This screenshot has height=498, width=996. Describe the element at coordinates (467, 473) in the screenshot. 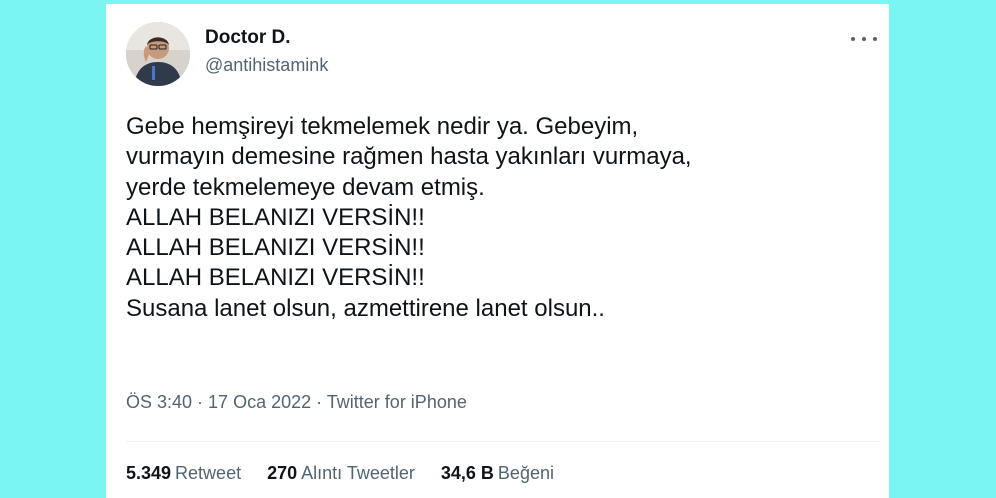

I see `likes-count: 34,6 B` at that location.